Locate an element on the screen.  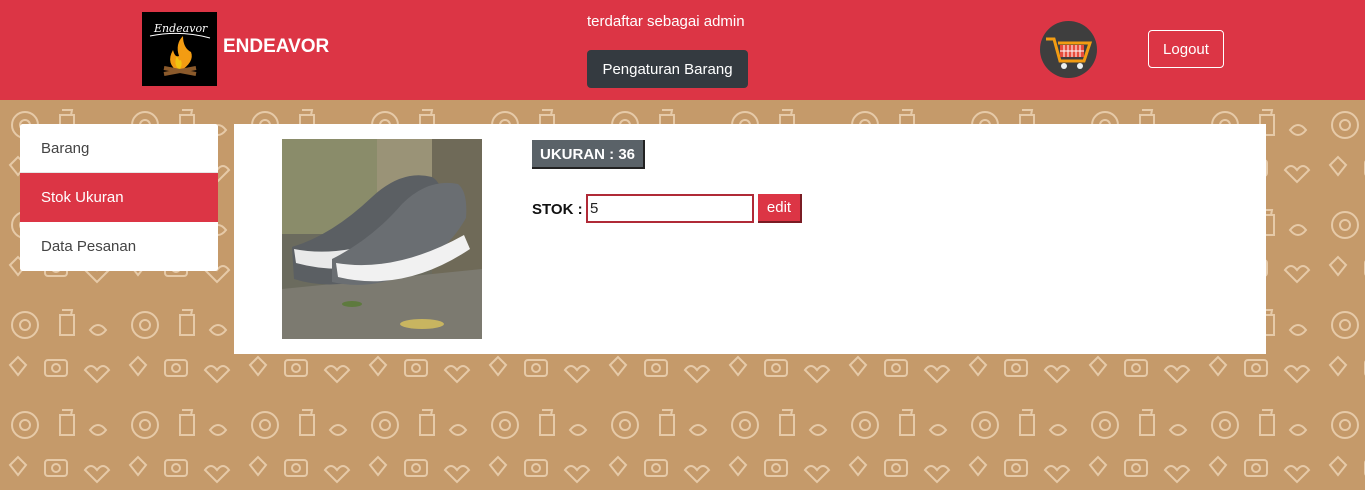
product-image is located at coordinates (382, 239).